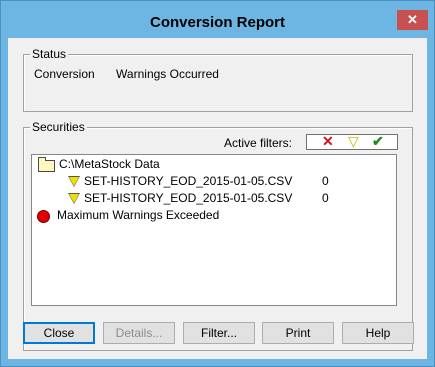  I want to click on list-item: Maximum Warnings Exceeded, so click(214, 215).